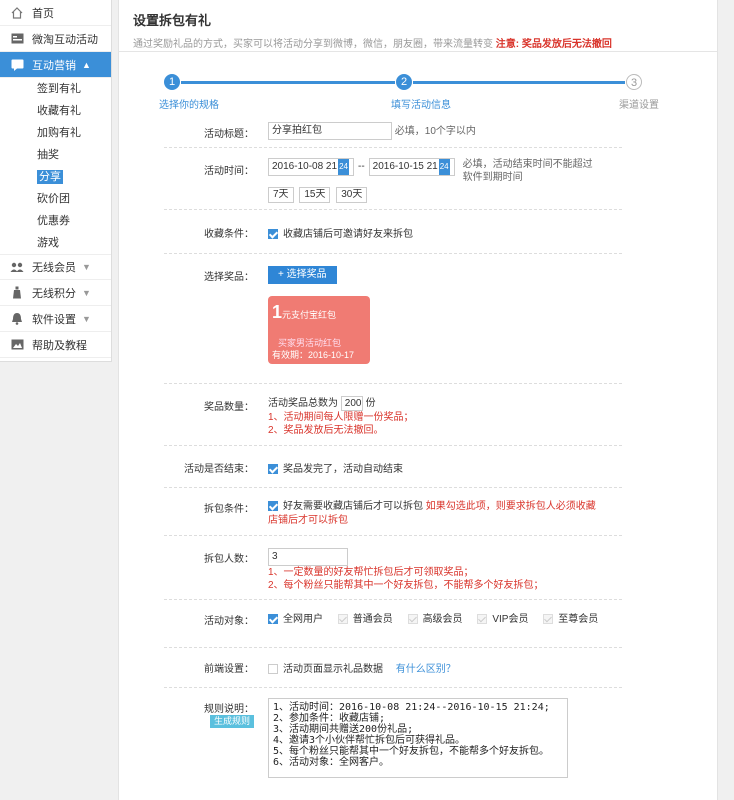 This screenshot has height=800, width=734. What do you see at coordinates (406, 585) in the screenshot?
I see `unpack-people-note-2: 2、每个粉丝只能帮其中一个好友拆包，不能帮多个好友拆包；` at bounding box center [406, 585].